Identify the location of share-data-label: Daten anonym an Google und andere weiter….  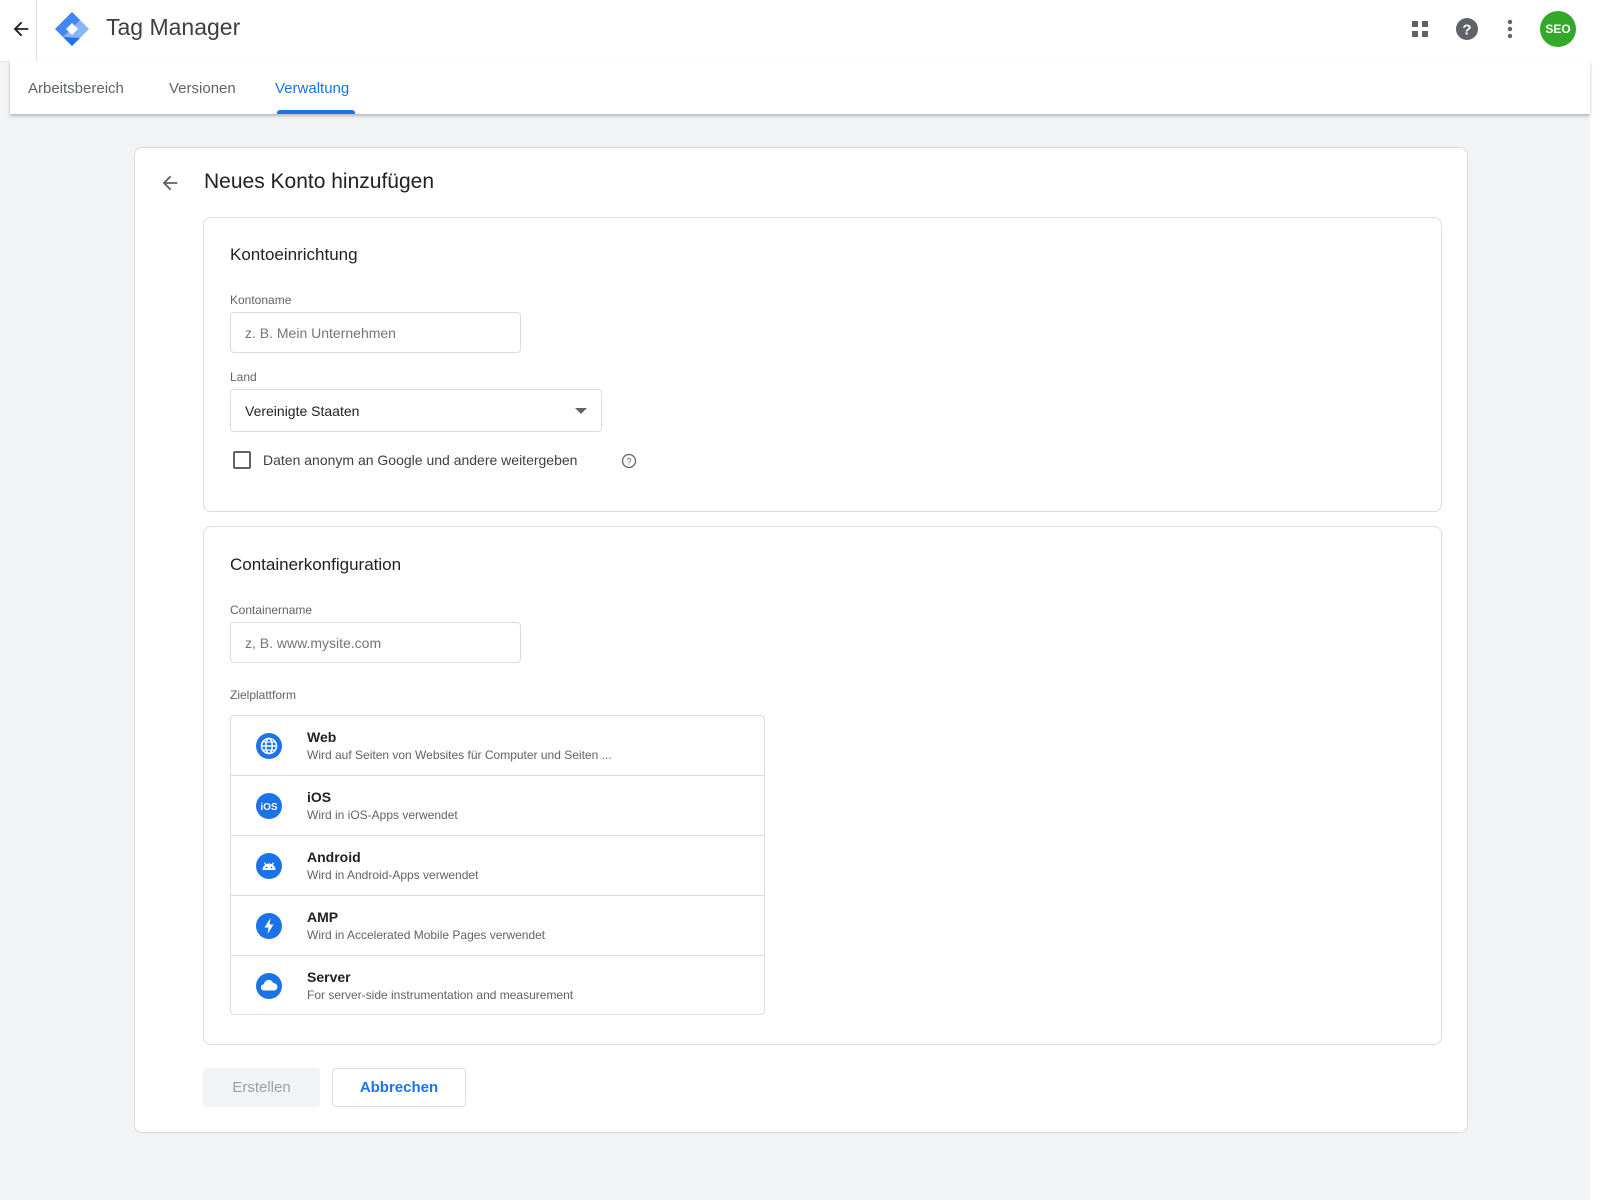
(420, 460).